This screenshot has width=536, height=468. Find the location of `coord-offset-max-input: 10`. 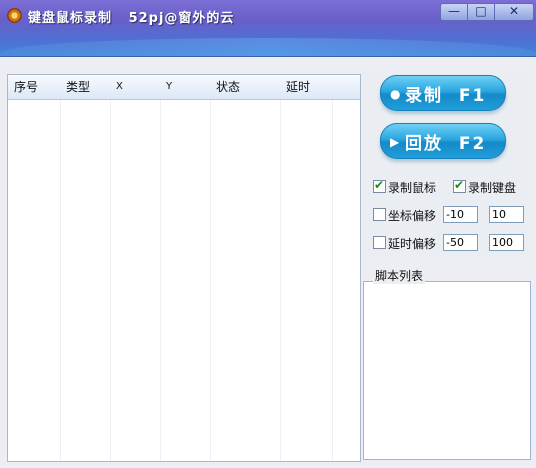

coord-offset-max-input: 10 is located at coordinates (506, 214).